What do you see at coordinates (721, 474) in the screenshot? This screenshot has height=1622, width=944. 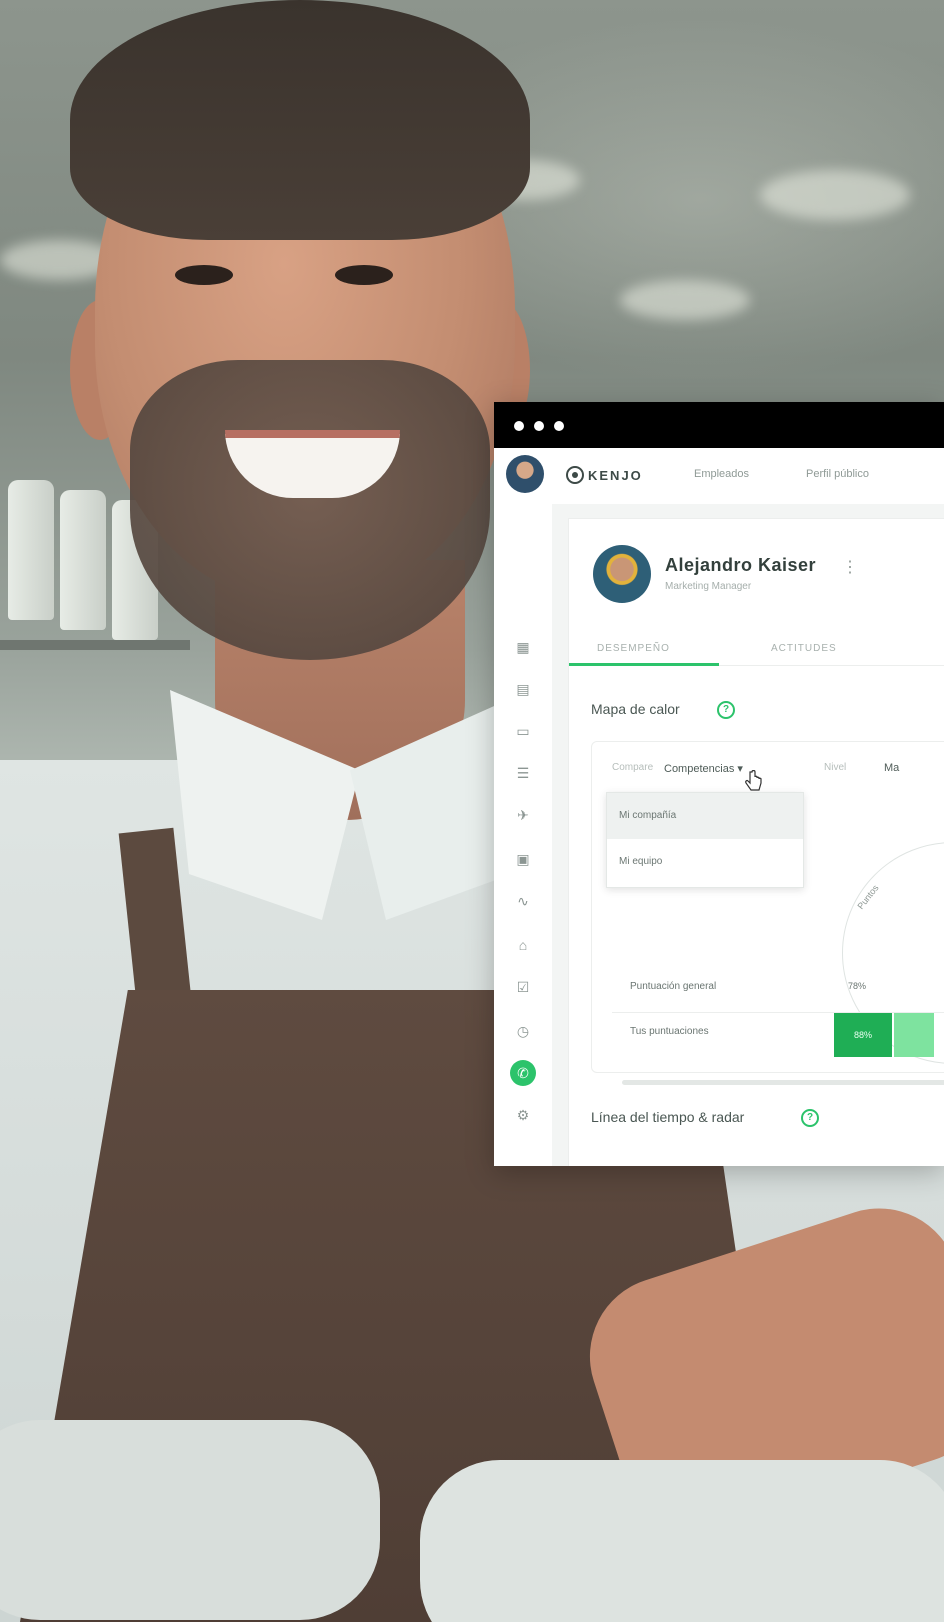 I see `nav-link-employees: Empleados` at bounding box center [721, 474].